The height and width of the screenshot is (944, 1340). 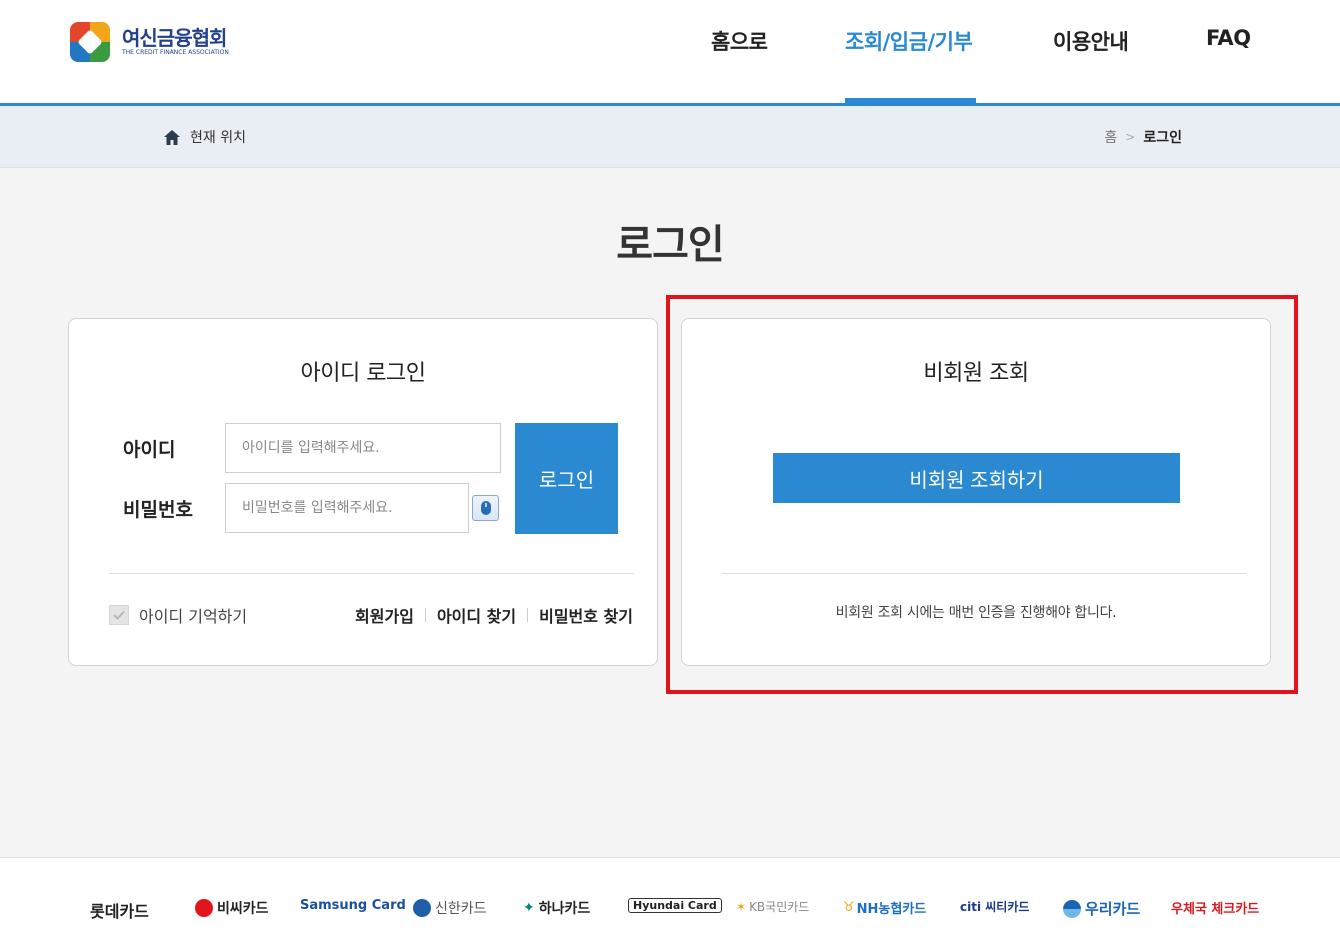 I want to click on mouse-icon, so click(x=485, y=508).